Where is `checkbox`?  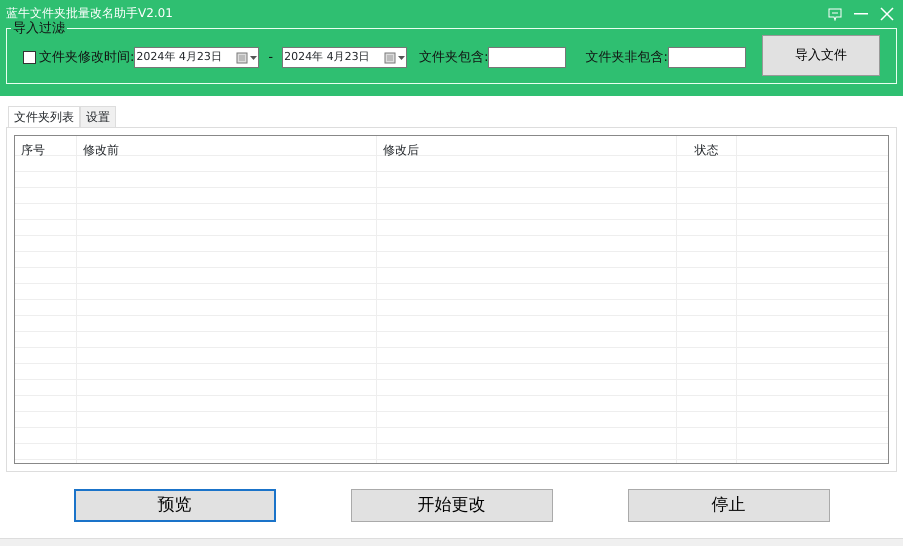 checkbox is located at coordinates (29, 57).